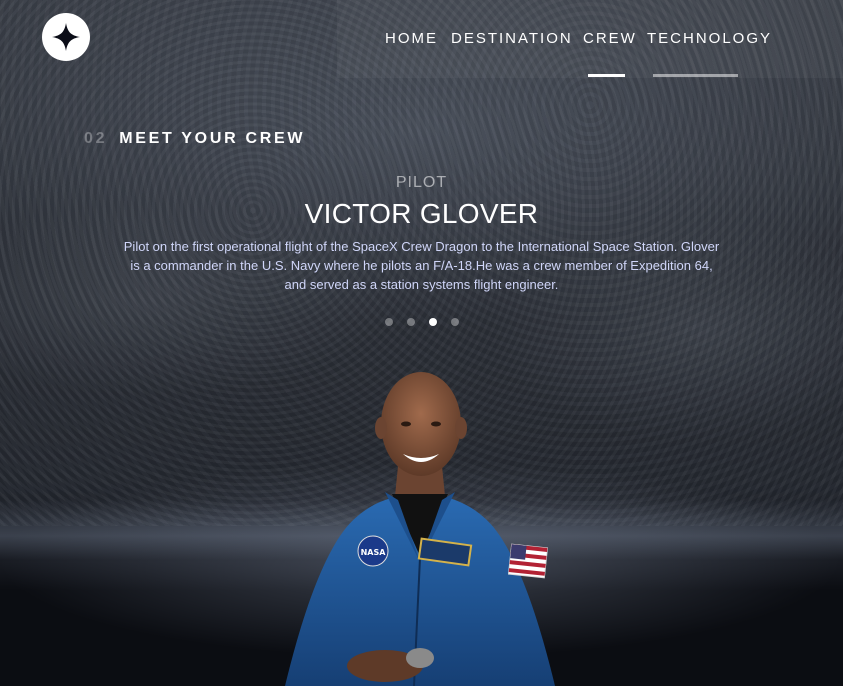 The height and width of the screenshot is (686, 843). I want to click on crew-name: VICTOR GLOVER, so click(421, 213).